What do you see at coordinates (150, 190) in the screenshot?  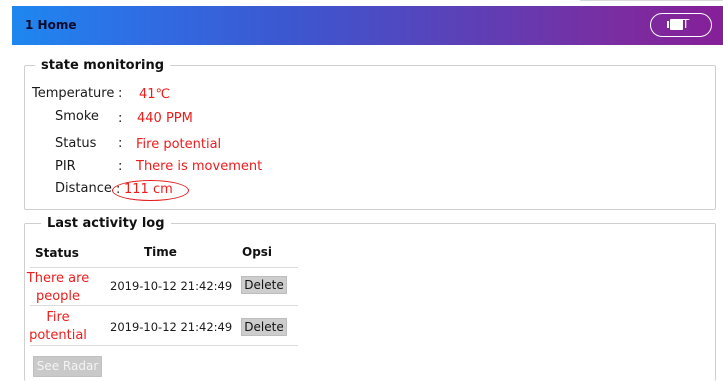 I see `distance-highlight-circle` at bounding box center [150, 190].